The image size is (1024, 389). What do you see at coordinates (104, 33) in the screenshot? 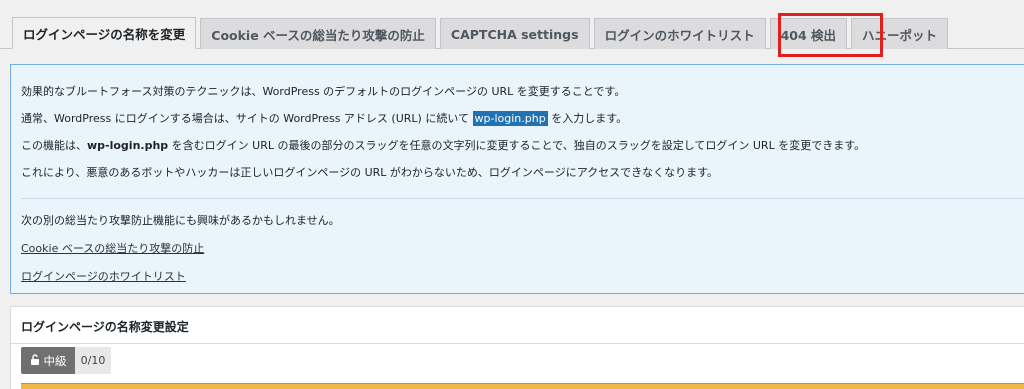
I see `tab-rename-login-page: ログインページの名称を変更` at bounding box center [104, 33].